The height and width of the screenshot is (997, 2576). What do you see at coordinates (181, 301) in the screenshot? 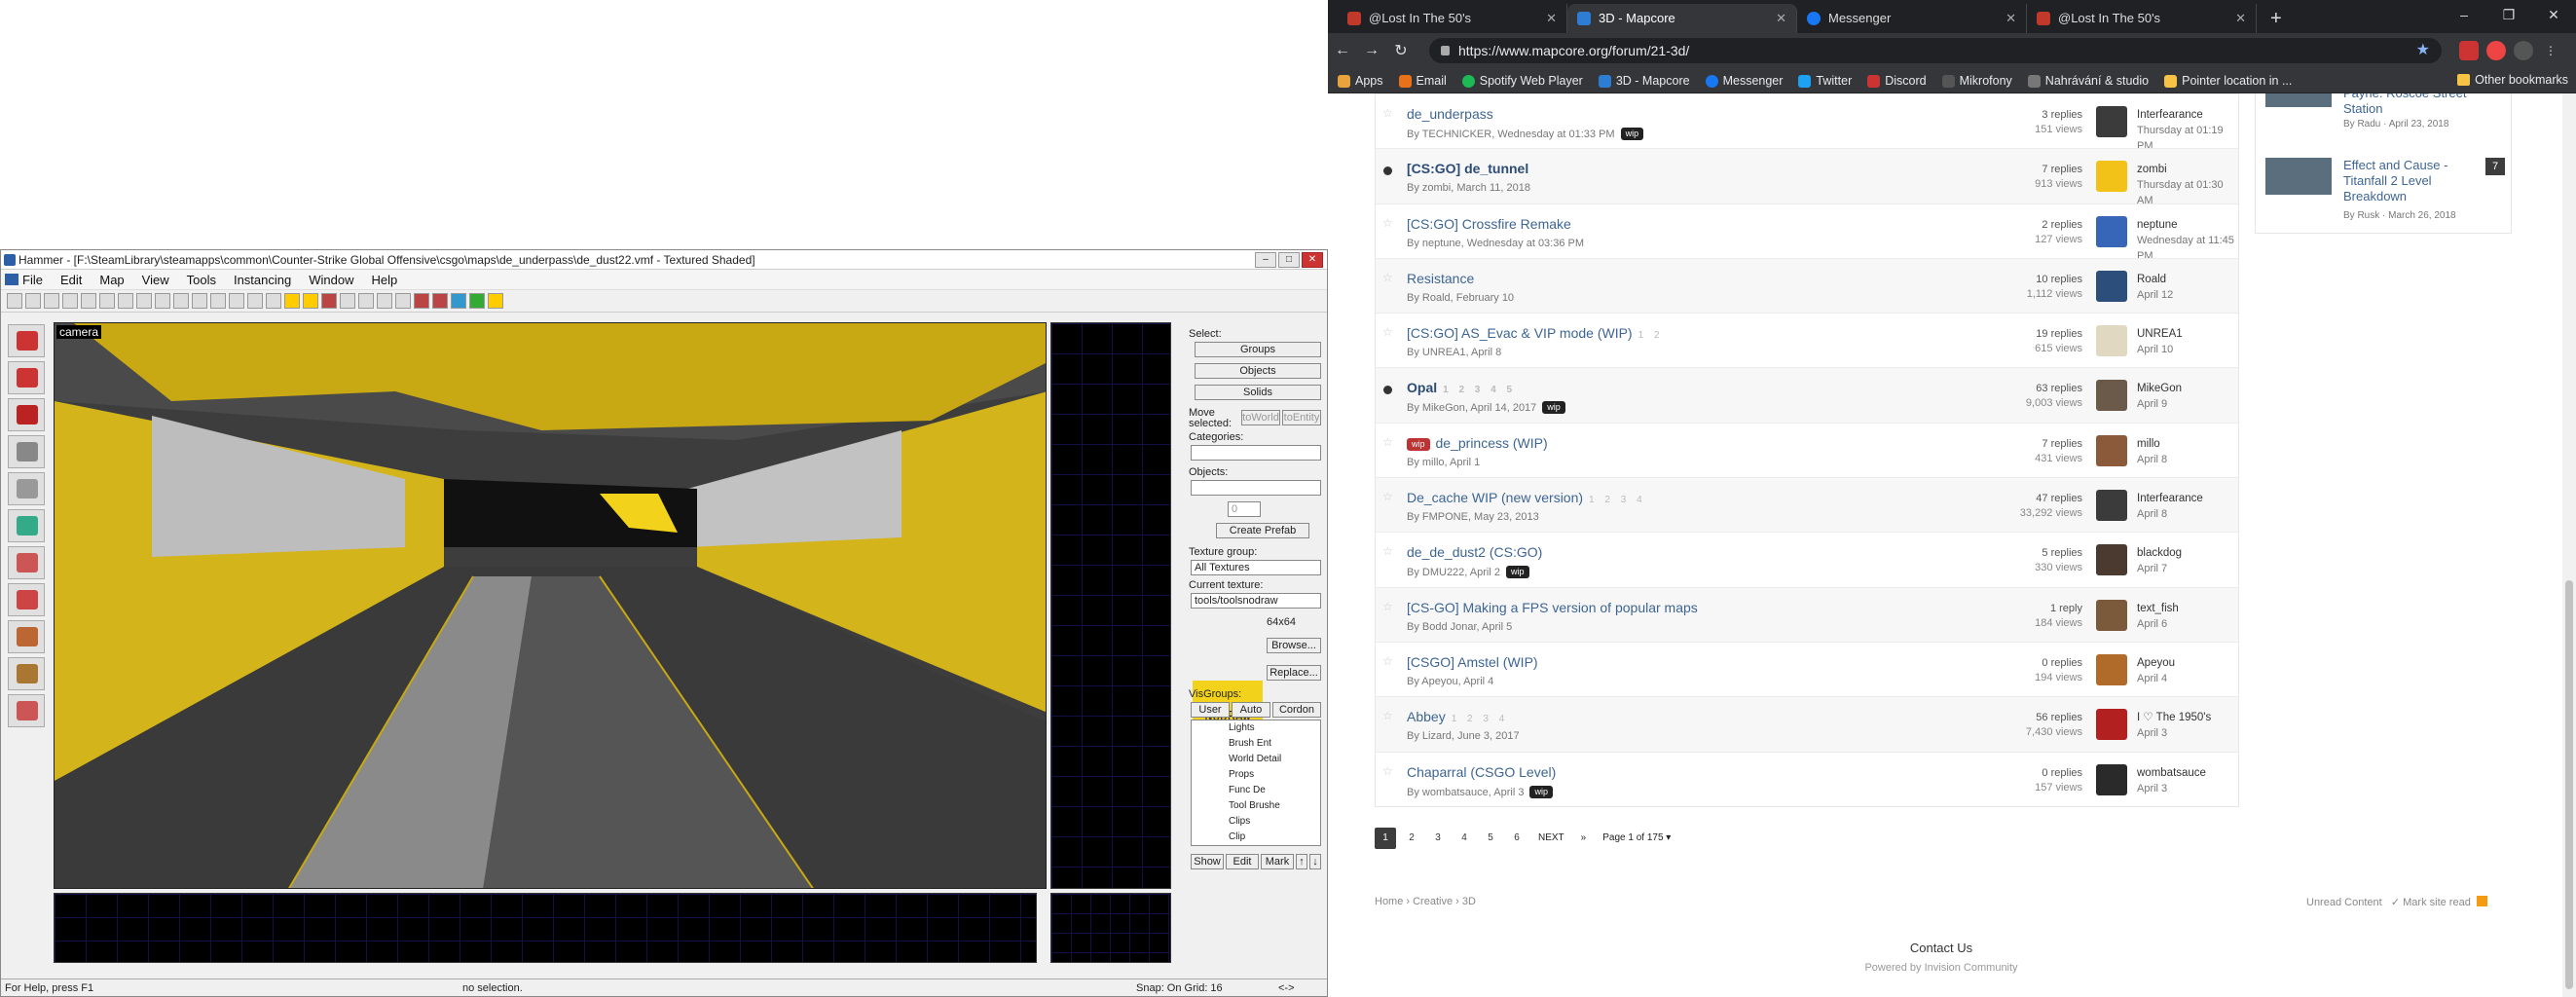
I see `group-icon` at bounding box center [181, 301].